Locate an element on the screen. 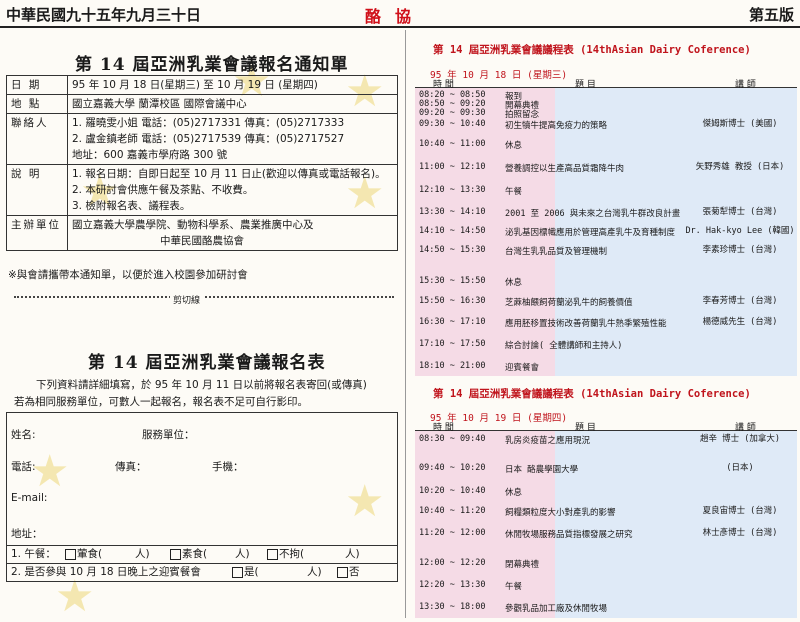 This screenshot has height=622, width=800. notice-title: 第 14 屆亞洲乳業會議報名通知單 is located at coordinates (212, 65).